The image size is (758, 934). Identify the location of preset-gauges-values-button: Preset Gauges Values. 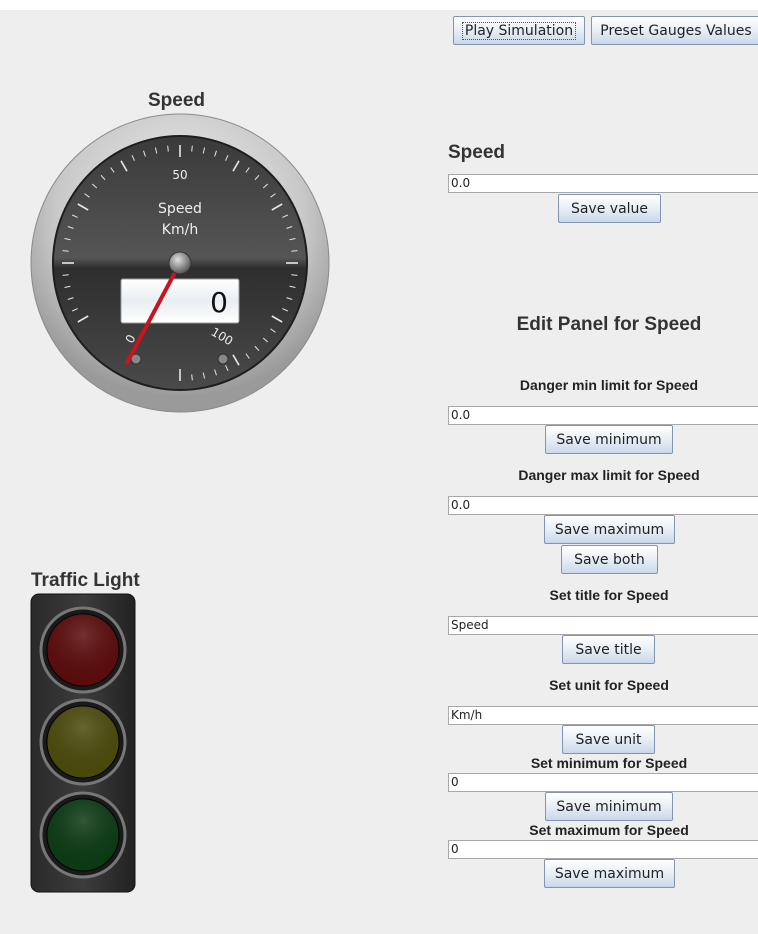
(674, 30).